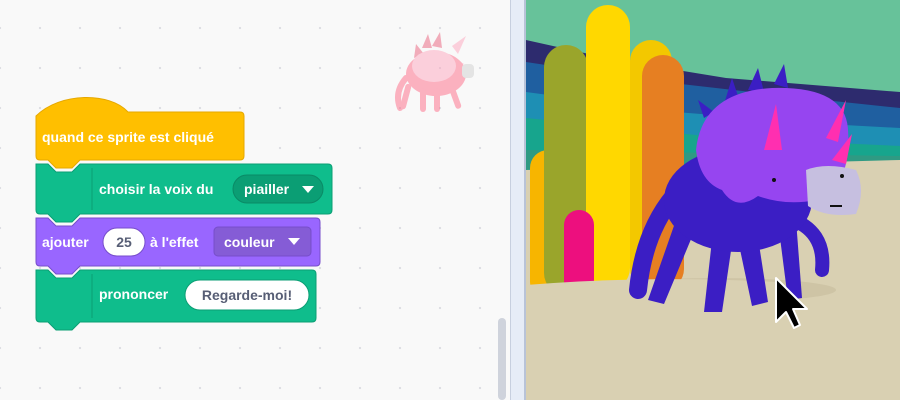 The height and width of the screenshot is (400, 900). I want to click on set-voice-label: choisir la voix du, so click(156, 189).